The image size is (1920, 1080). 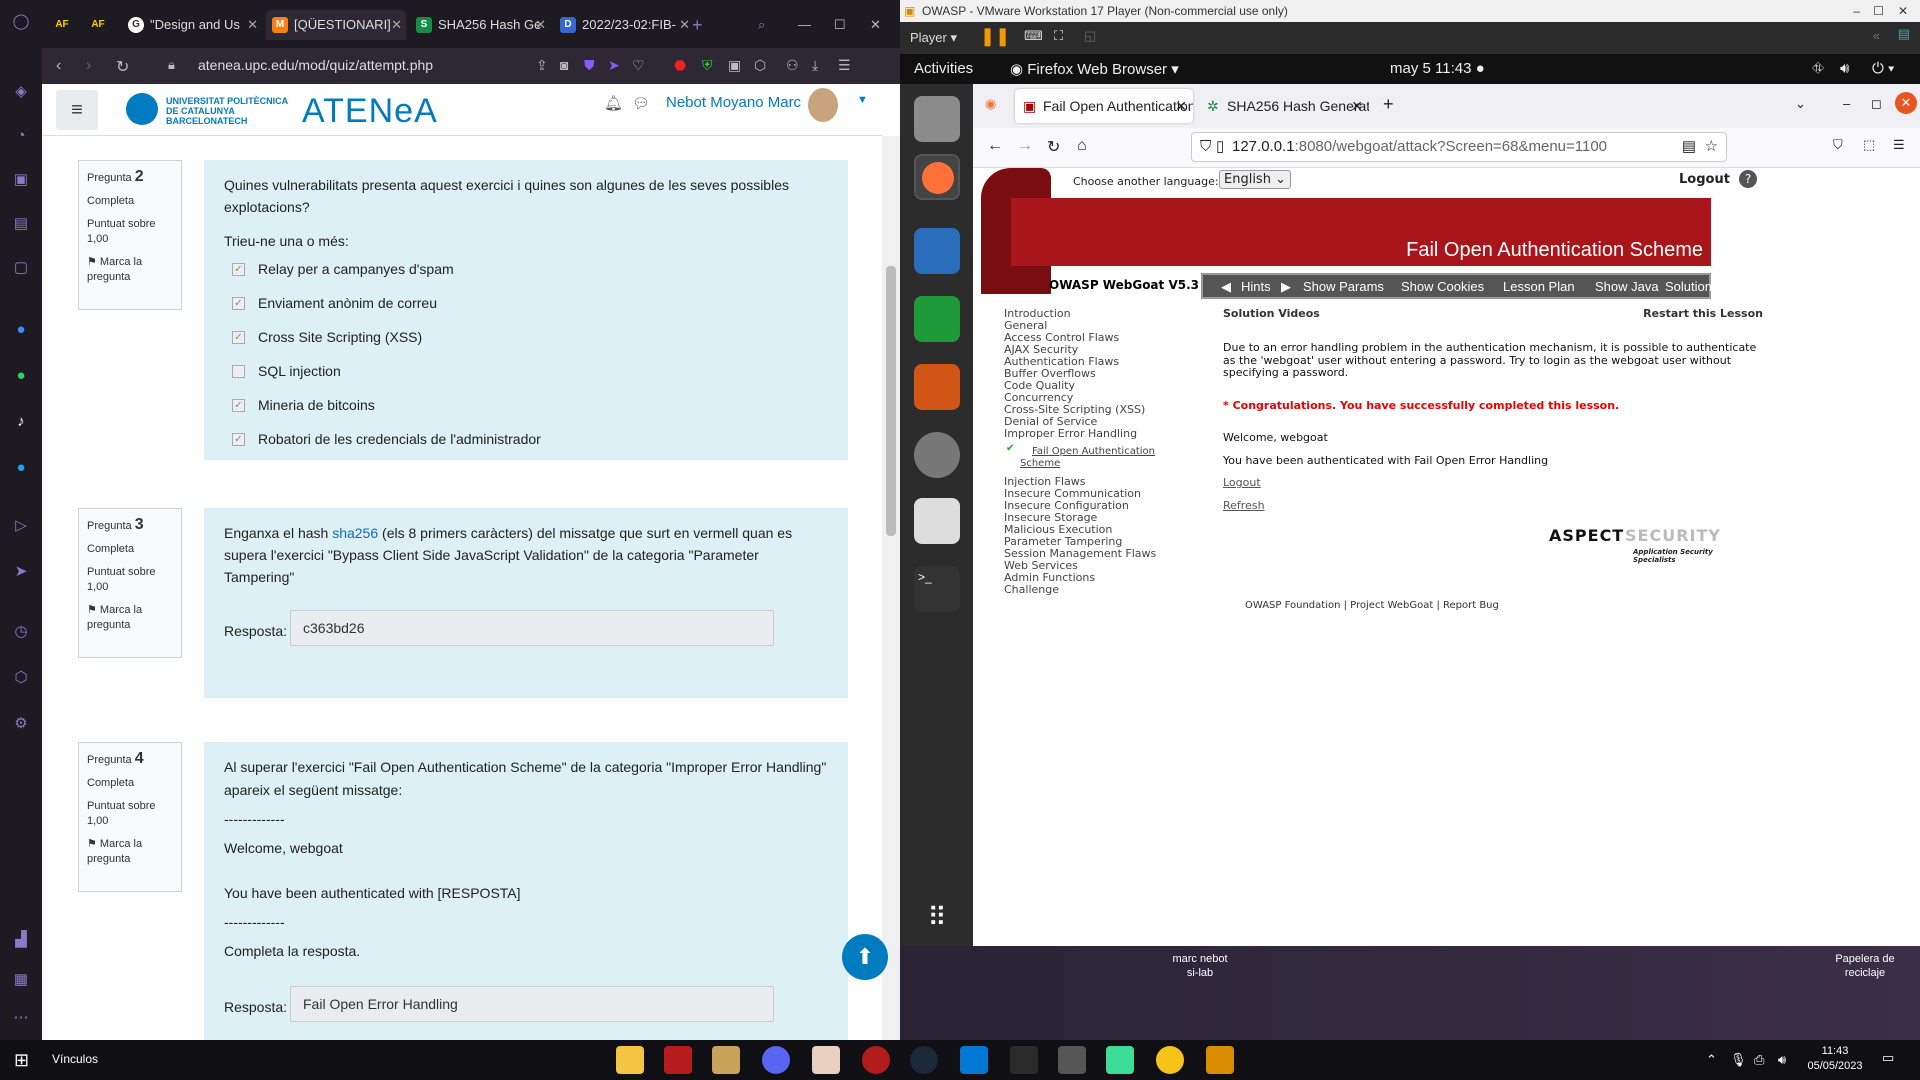 I want to click on chevron-down-icon: ▼, so click(x=862, y=100).